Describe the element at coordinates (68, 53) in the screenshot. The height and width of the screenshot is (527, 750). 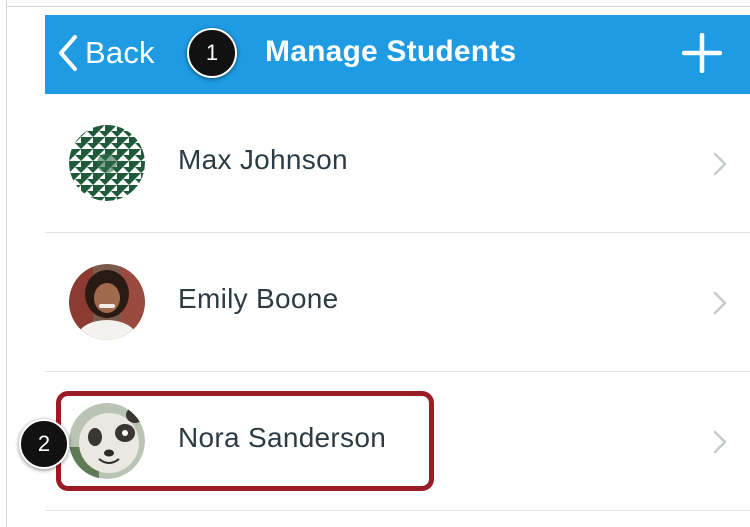
I see `chevron-left-icon` at that location.